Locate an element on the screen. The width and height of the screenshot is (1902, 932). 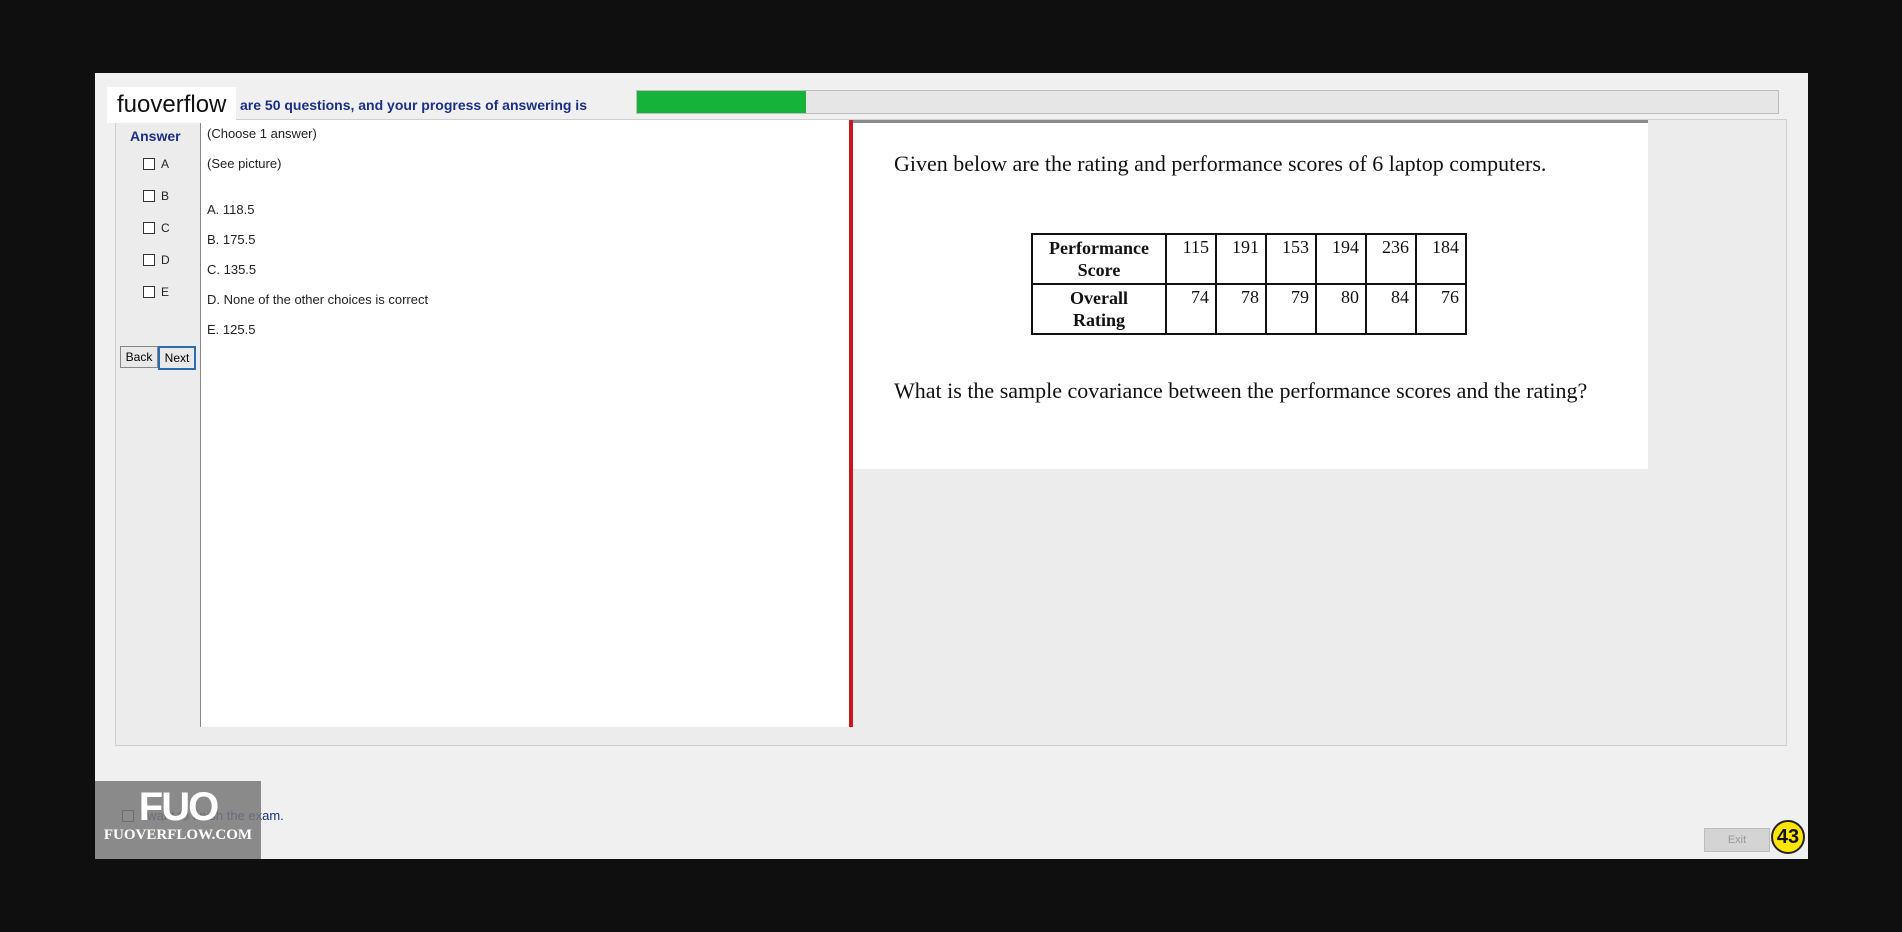
table-cell: 153 is located at coordinates (1291, 259).